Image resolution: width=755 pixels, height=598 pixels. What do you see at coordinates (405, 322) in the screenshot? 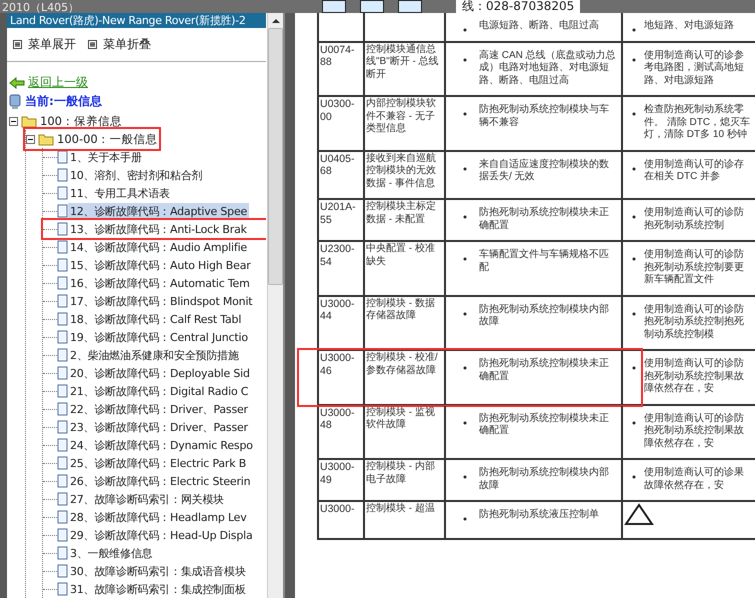
I see `table-cell: 控制模块 - 数据存储器故障` at bounding box center [405, 322].